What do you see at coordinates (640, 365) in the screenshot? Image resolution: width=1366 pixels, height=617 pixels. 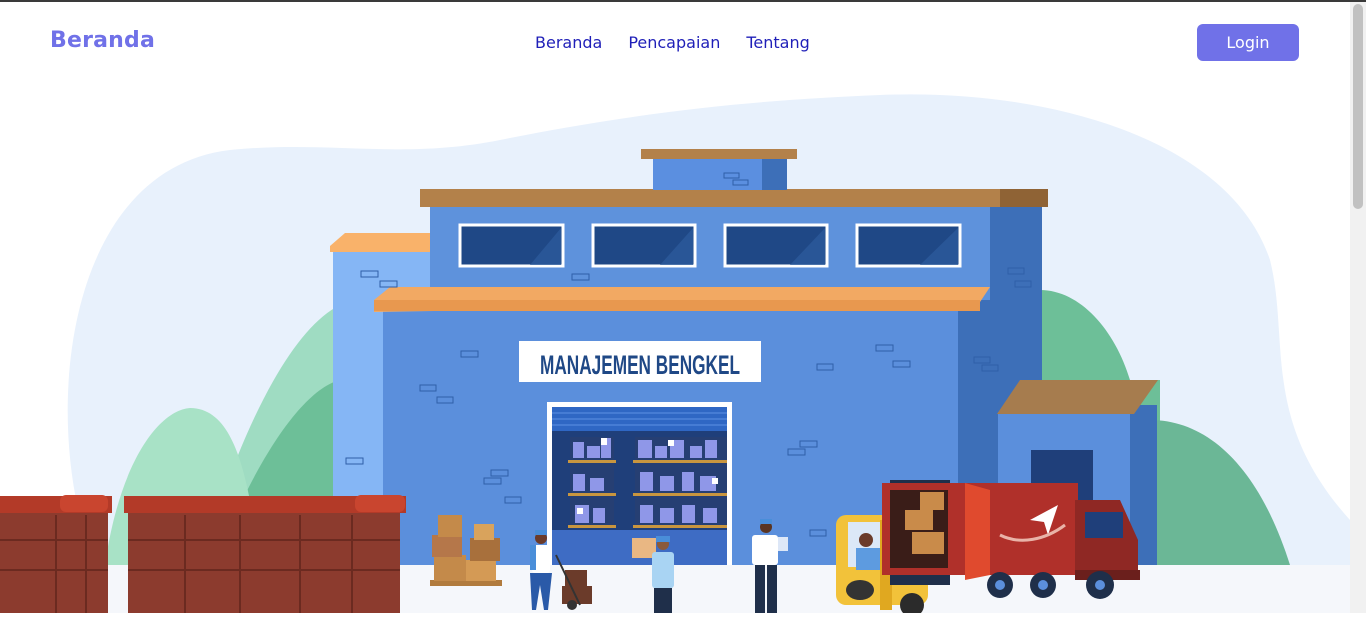 I see `sign-text: MANAJEMEN BENGKEL` at bounding box center [640, 365].